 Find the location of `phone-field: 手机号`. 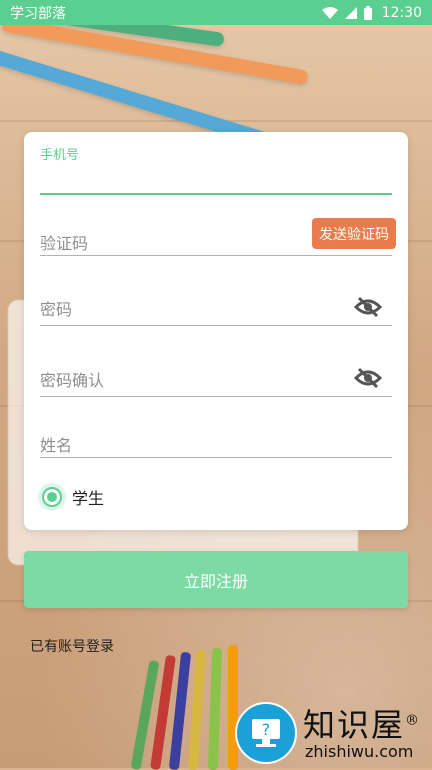

phone-field: 手机号 is located at coordinates (216, 169).